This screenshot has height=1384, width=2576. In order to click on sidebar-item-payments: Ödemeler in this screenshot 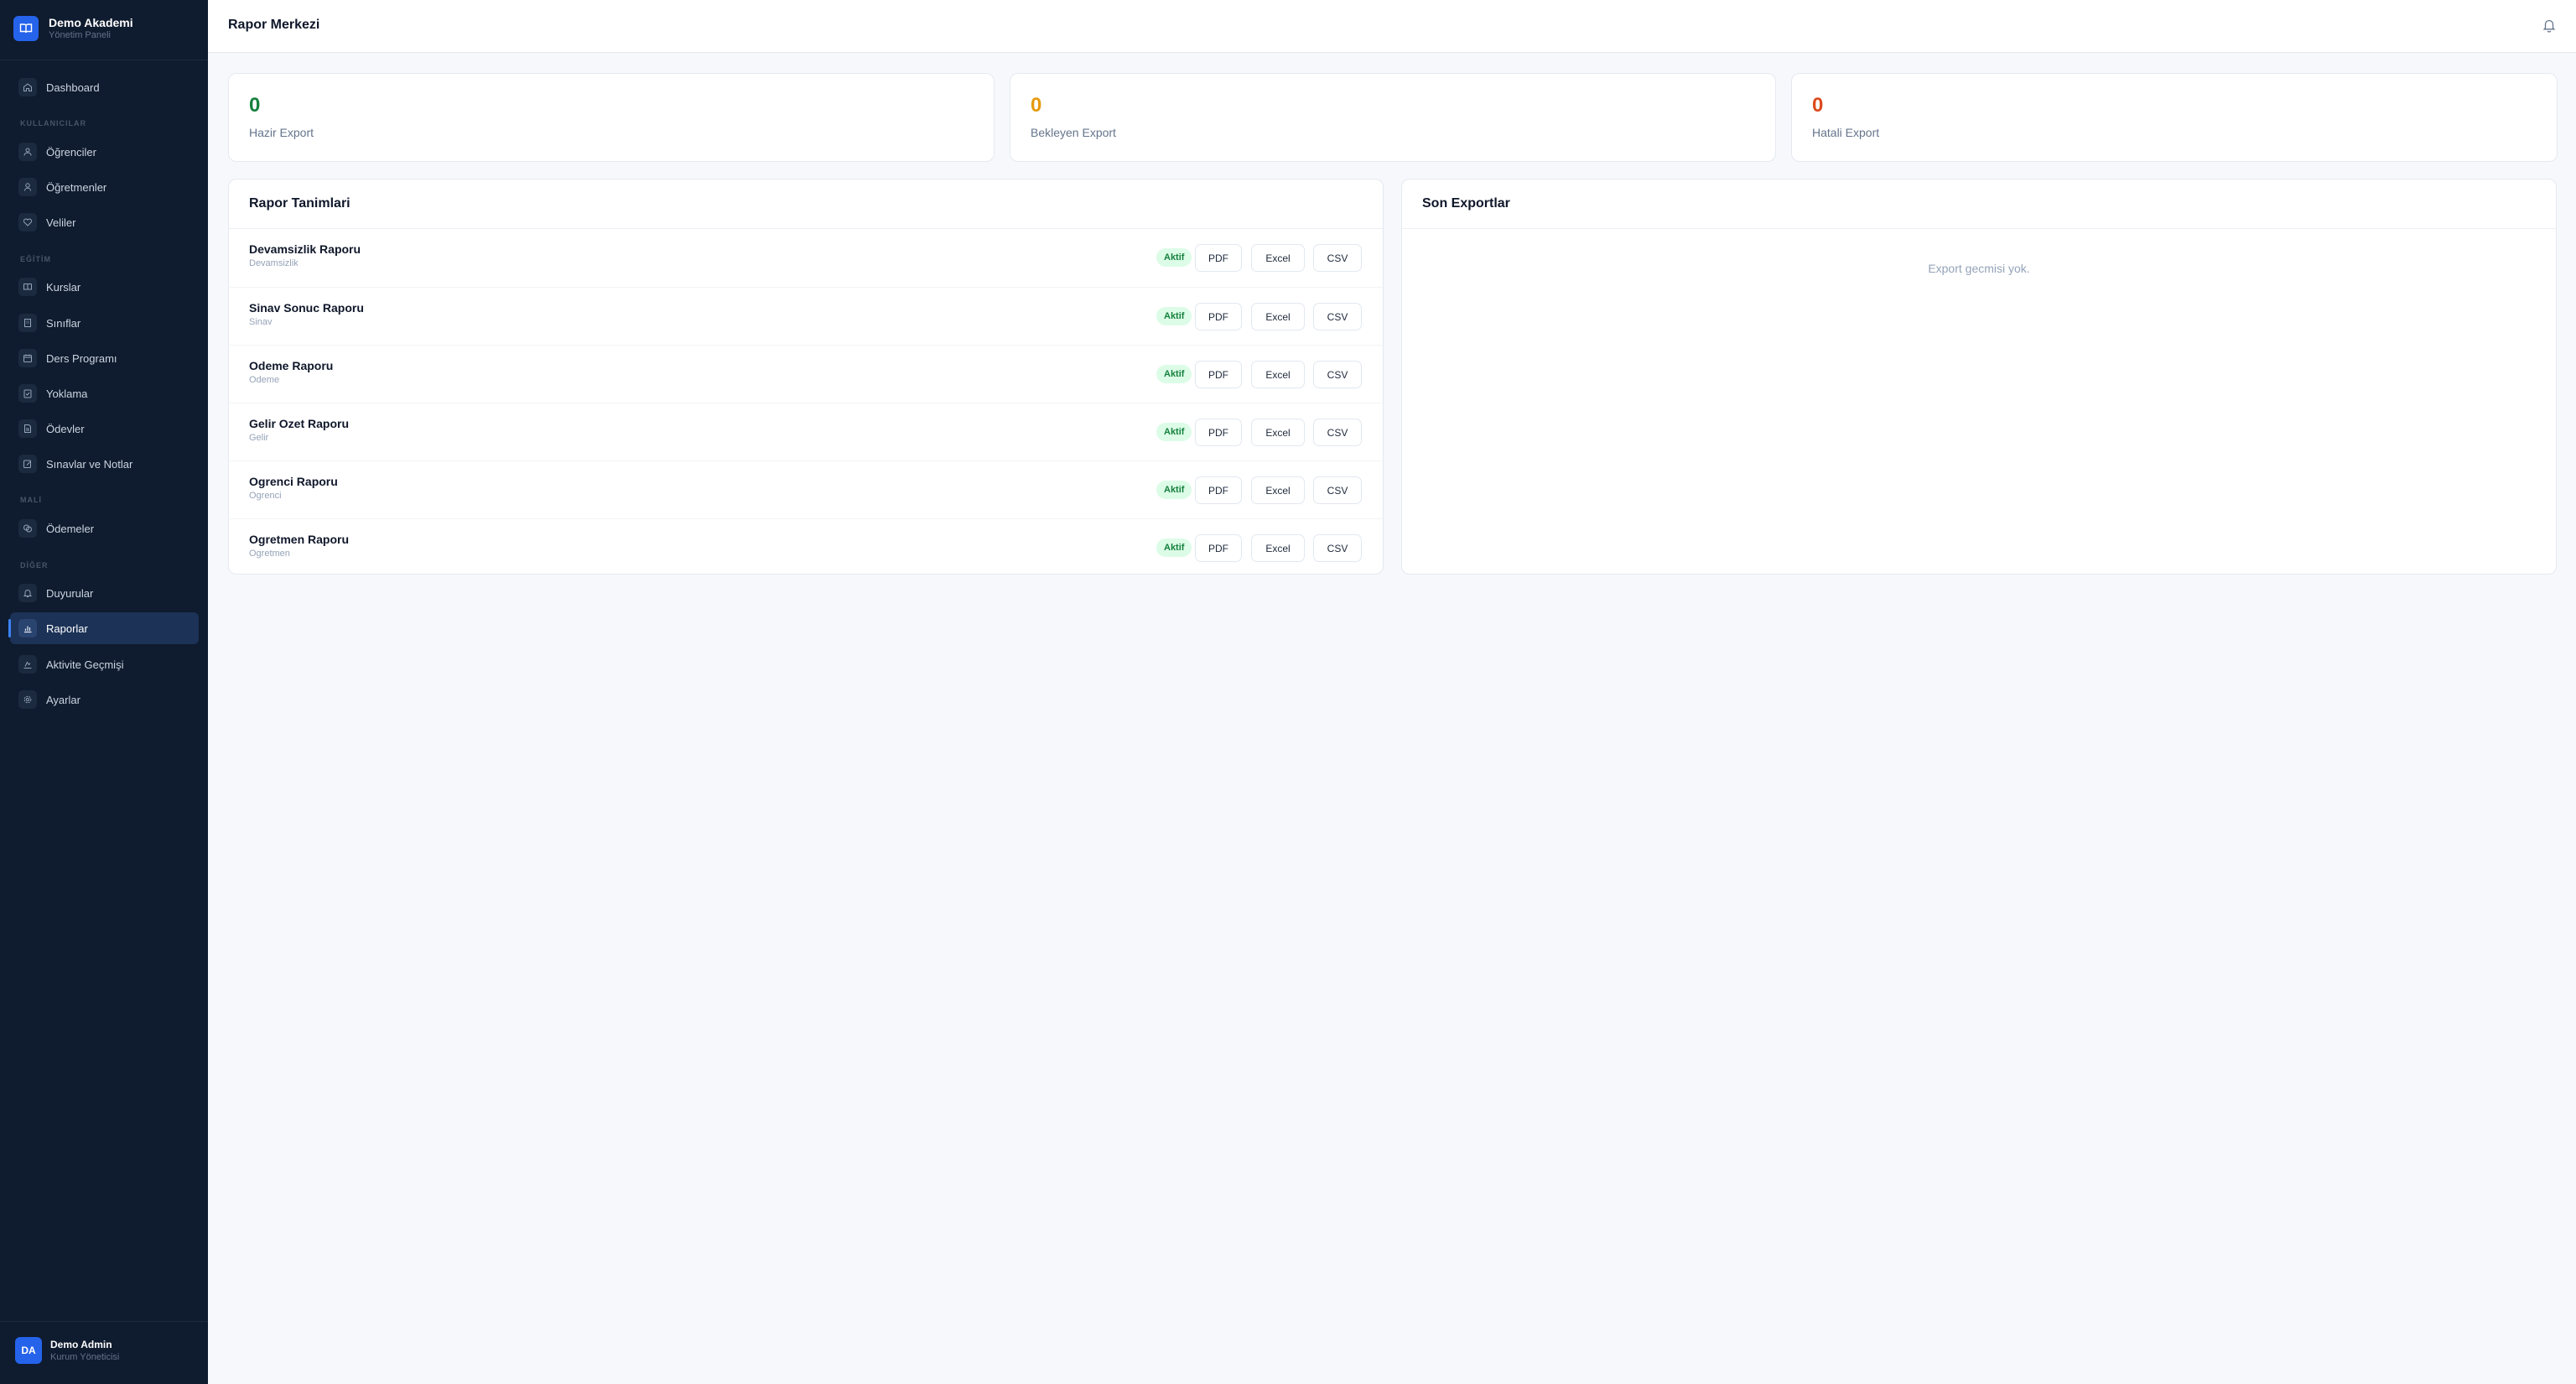, I will do `click(104, 528)`.